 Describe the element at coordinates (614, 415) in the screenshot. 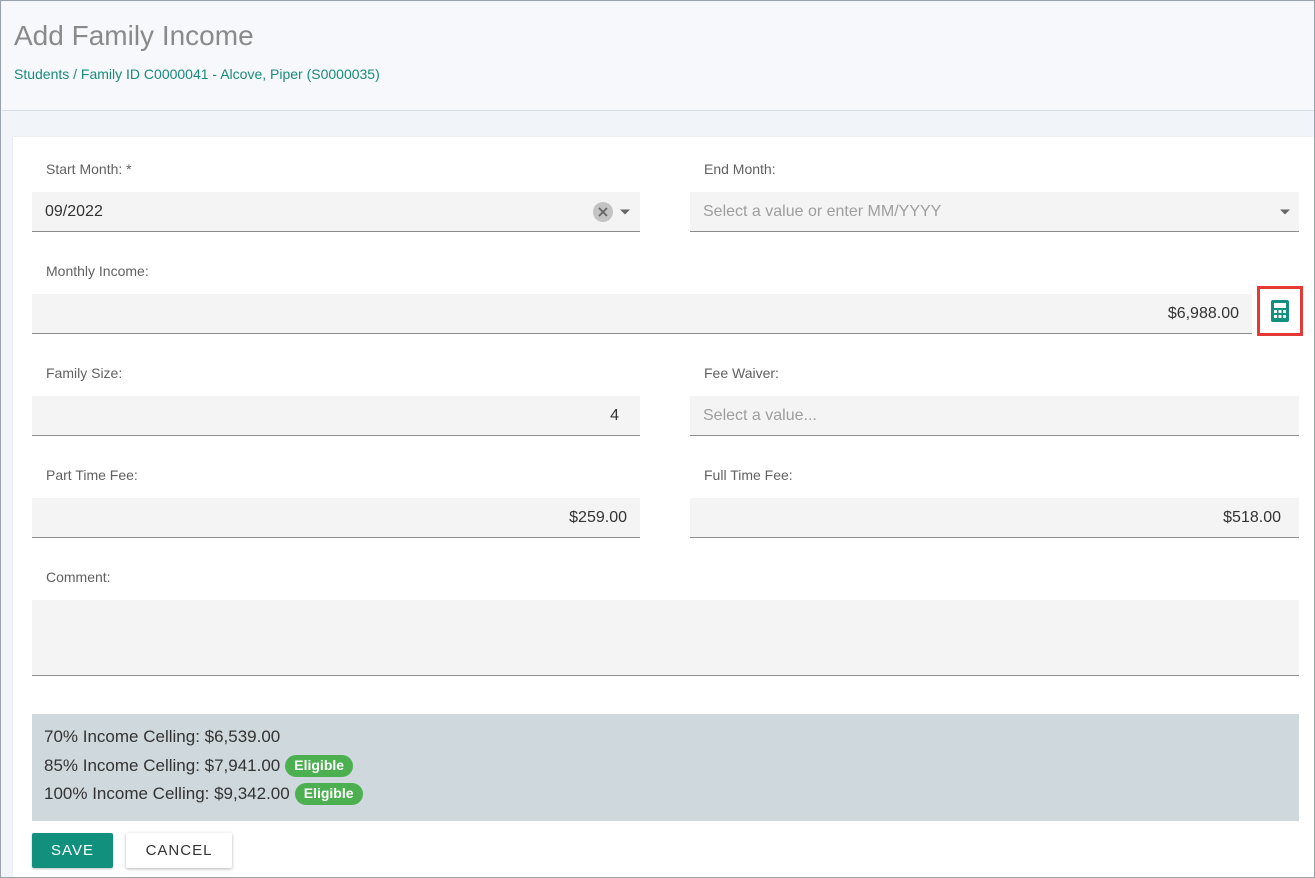

I see `family-size-value: 4` at that location.